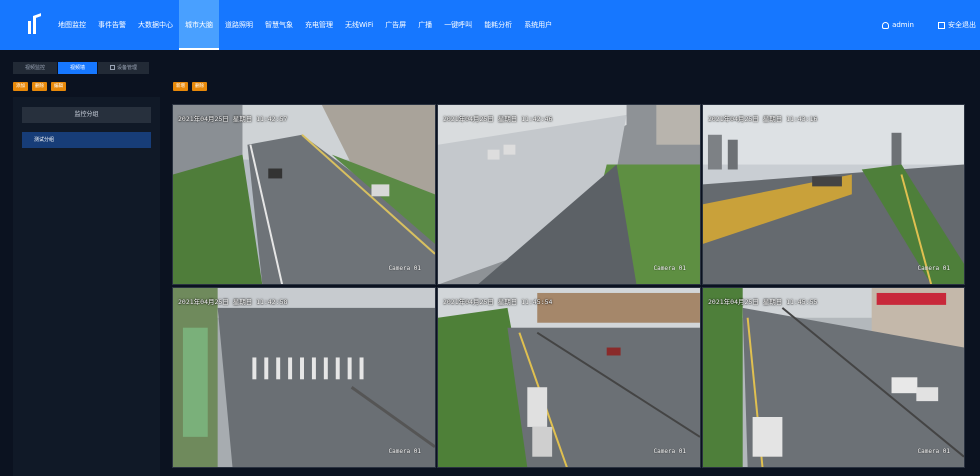 Image resolution: width=980 pixels, height=476 pixels. I want to click on settings-icon, so click(113, 67).